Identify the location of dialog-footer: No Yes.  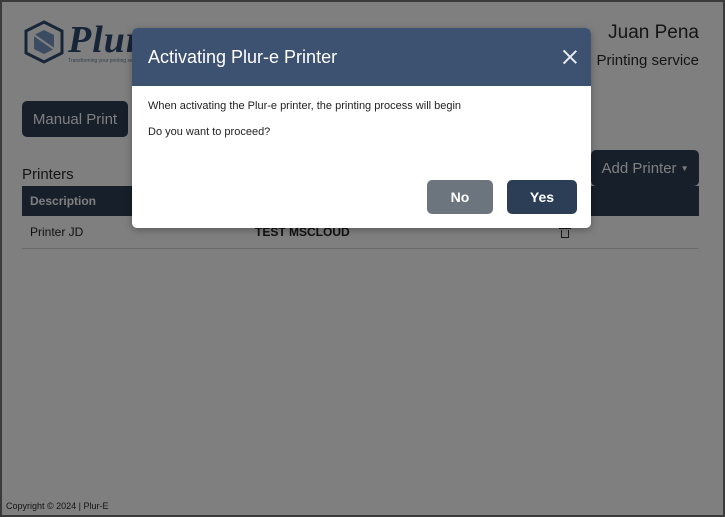
(502, 197).